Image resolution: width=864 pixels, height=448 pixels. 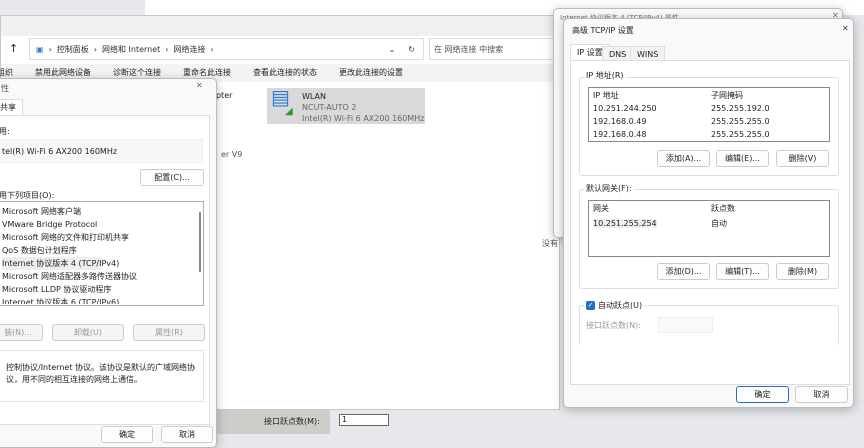 I want to click on list-item: Internet 协议版本 6 (TCP/IPv6), so click(x=102, y=300).